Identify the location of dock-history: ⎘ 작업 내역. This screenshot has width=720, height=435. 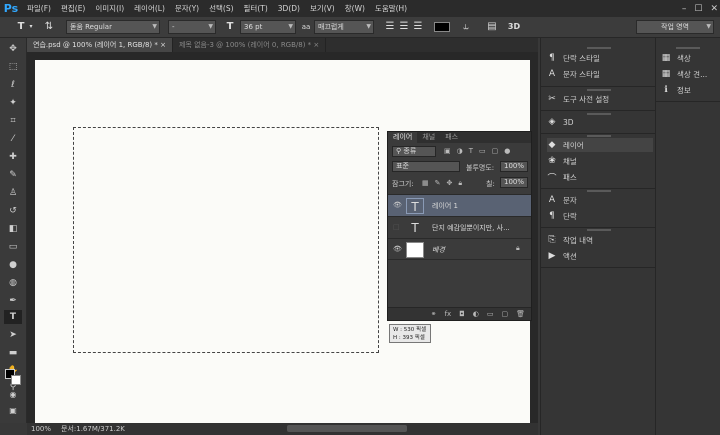
(570, 240).